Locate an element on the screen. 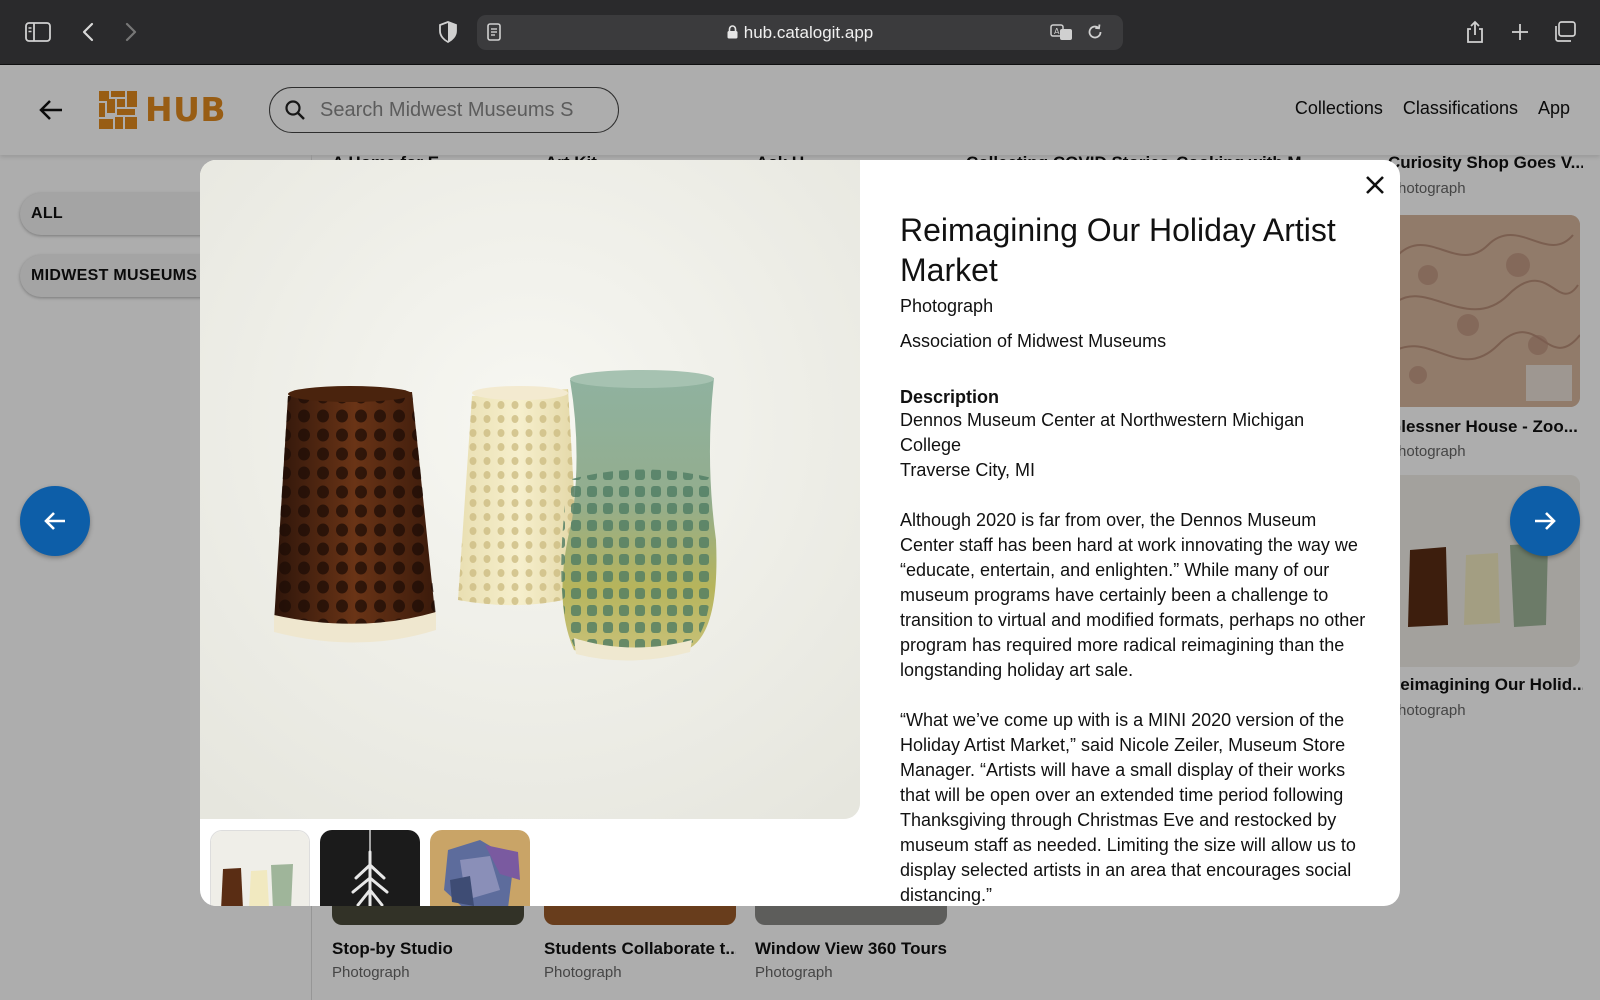 The width and height of the screenshot is (1600, 1000). browser-toolbar: hub.catalogit.app A is located at coordinates (800, 32).